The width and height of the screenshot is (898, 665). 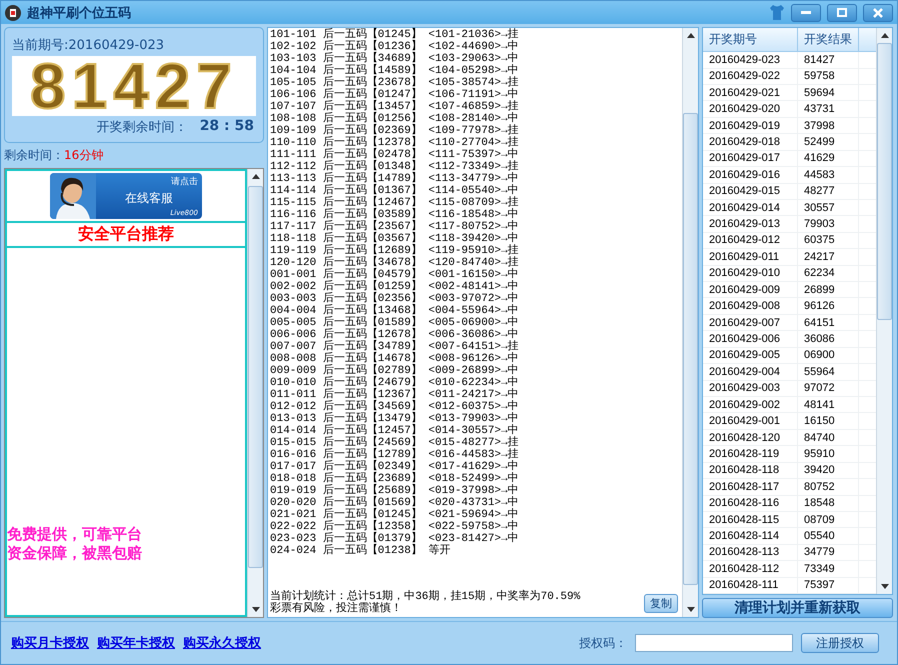 I want to click on column-header: 开奖结果, so click(x=828, y=40).